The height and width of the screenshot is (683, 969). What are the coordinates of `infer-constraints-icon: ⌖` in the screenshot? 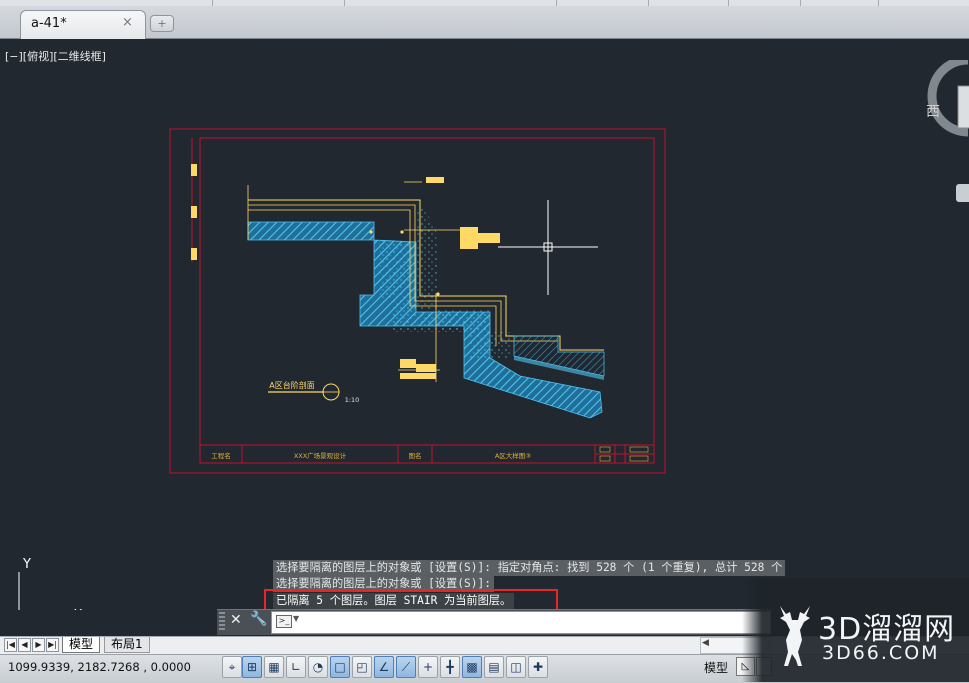 It's located at (232, 667).